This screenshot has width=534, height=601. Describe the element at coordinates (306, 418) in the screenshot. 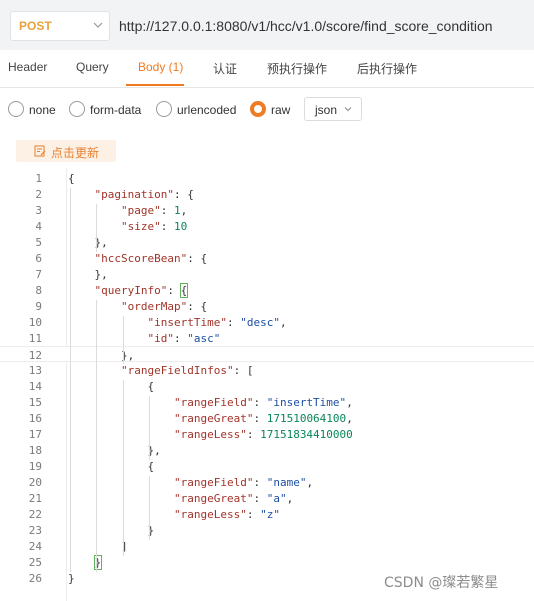

I see `json-number: 171510064100` at that location.